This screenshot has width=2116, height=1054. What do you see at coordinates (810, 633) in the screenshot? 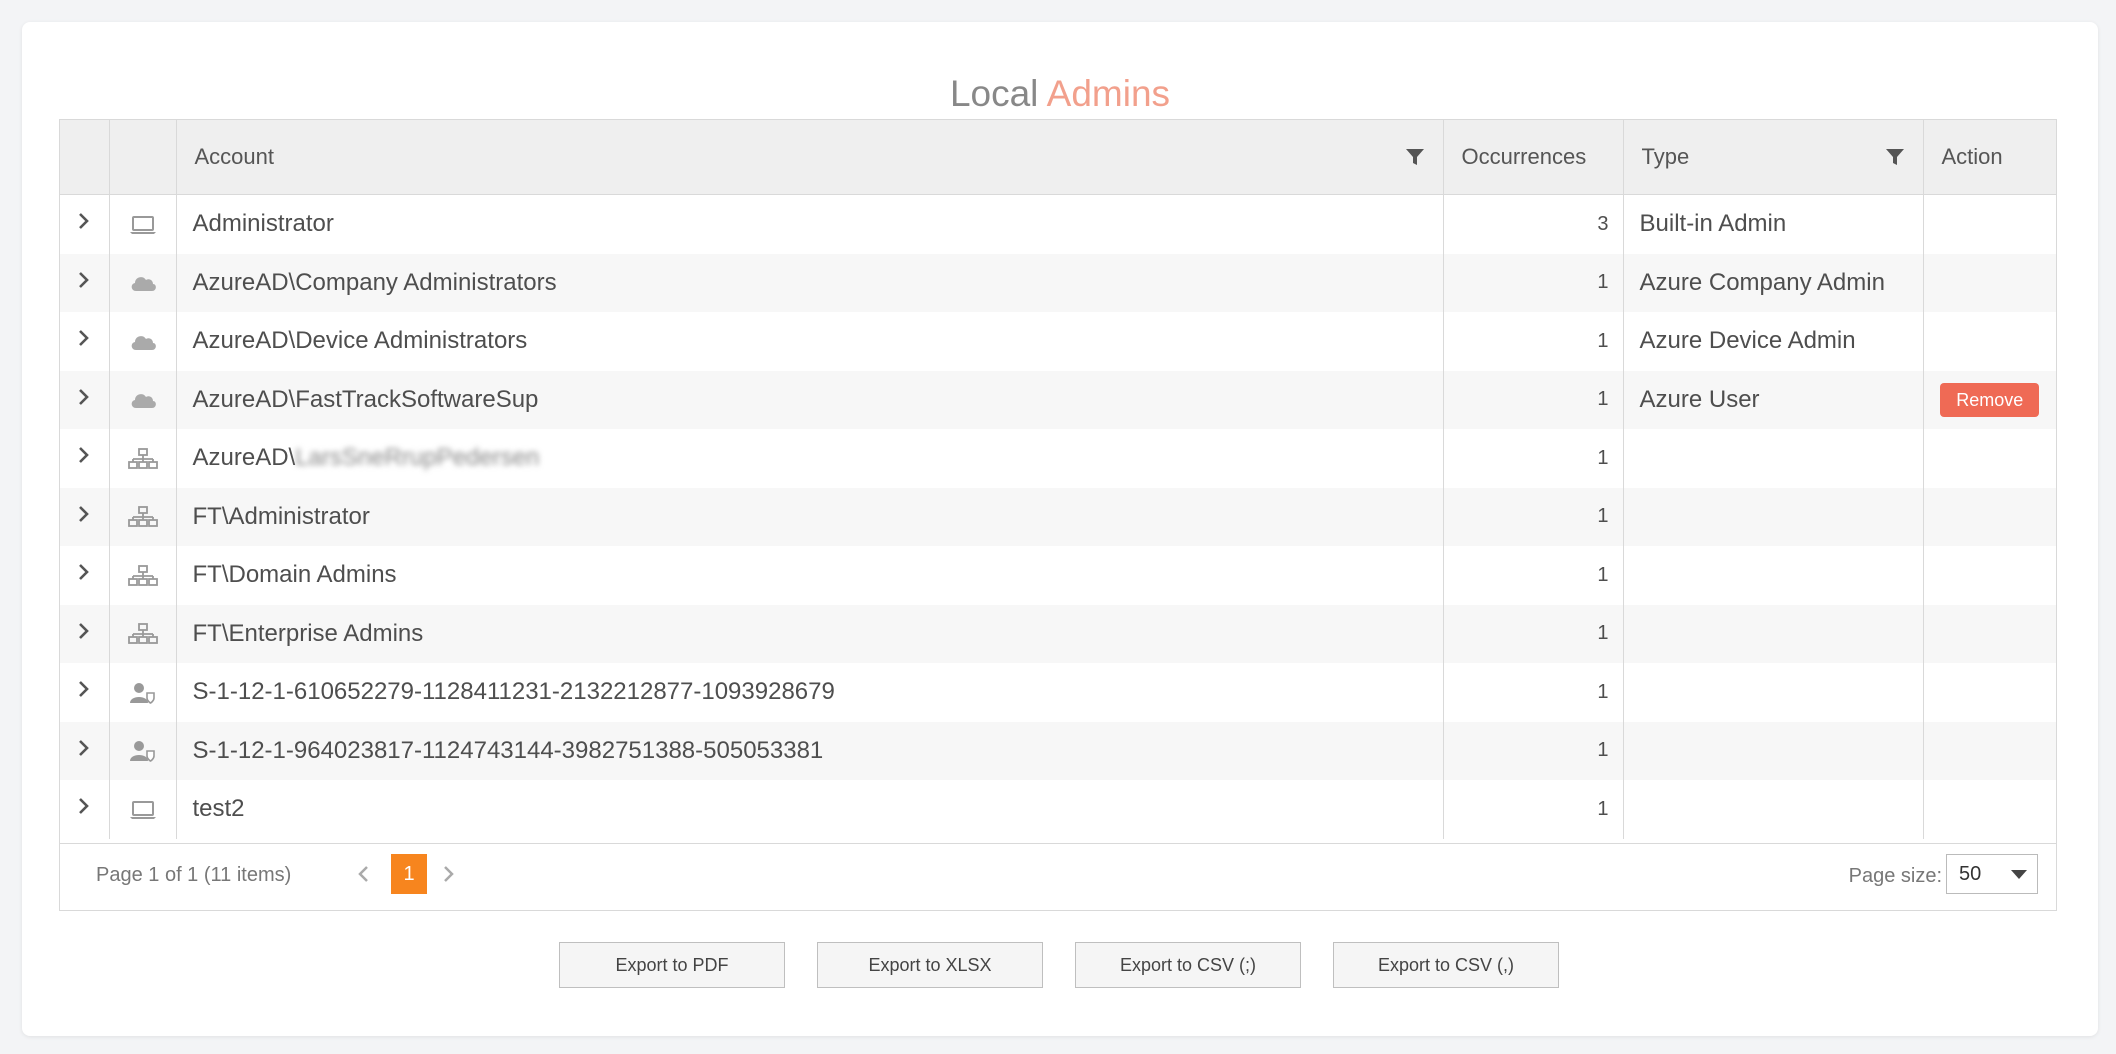
I see `account-cell: FT\Enterprise Admins` at bounding box center [810, 633].